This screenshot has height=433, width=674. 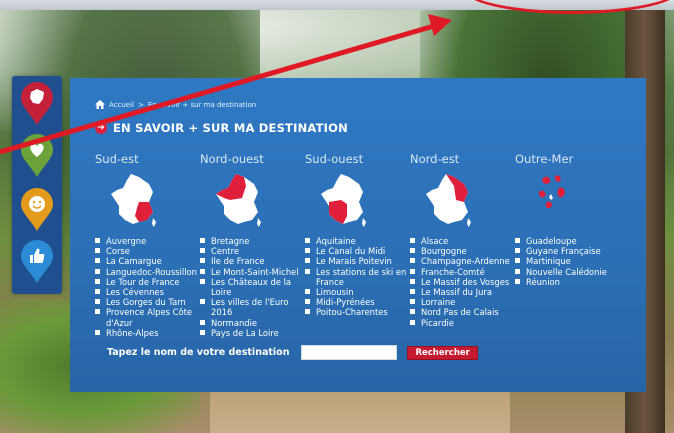 What do you see at coordinates (230, 128) in the screenshot?
I see `page-title: EN SAVOIR + SUR MA DESTINATION` at bounding box center [230, 128].